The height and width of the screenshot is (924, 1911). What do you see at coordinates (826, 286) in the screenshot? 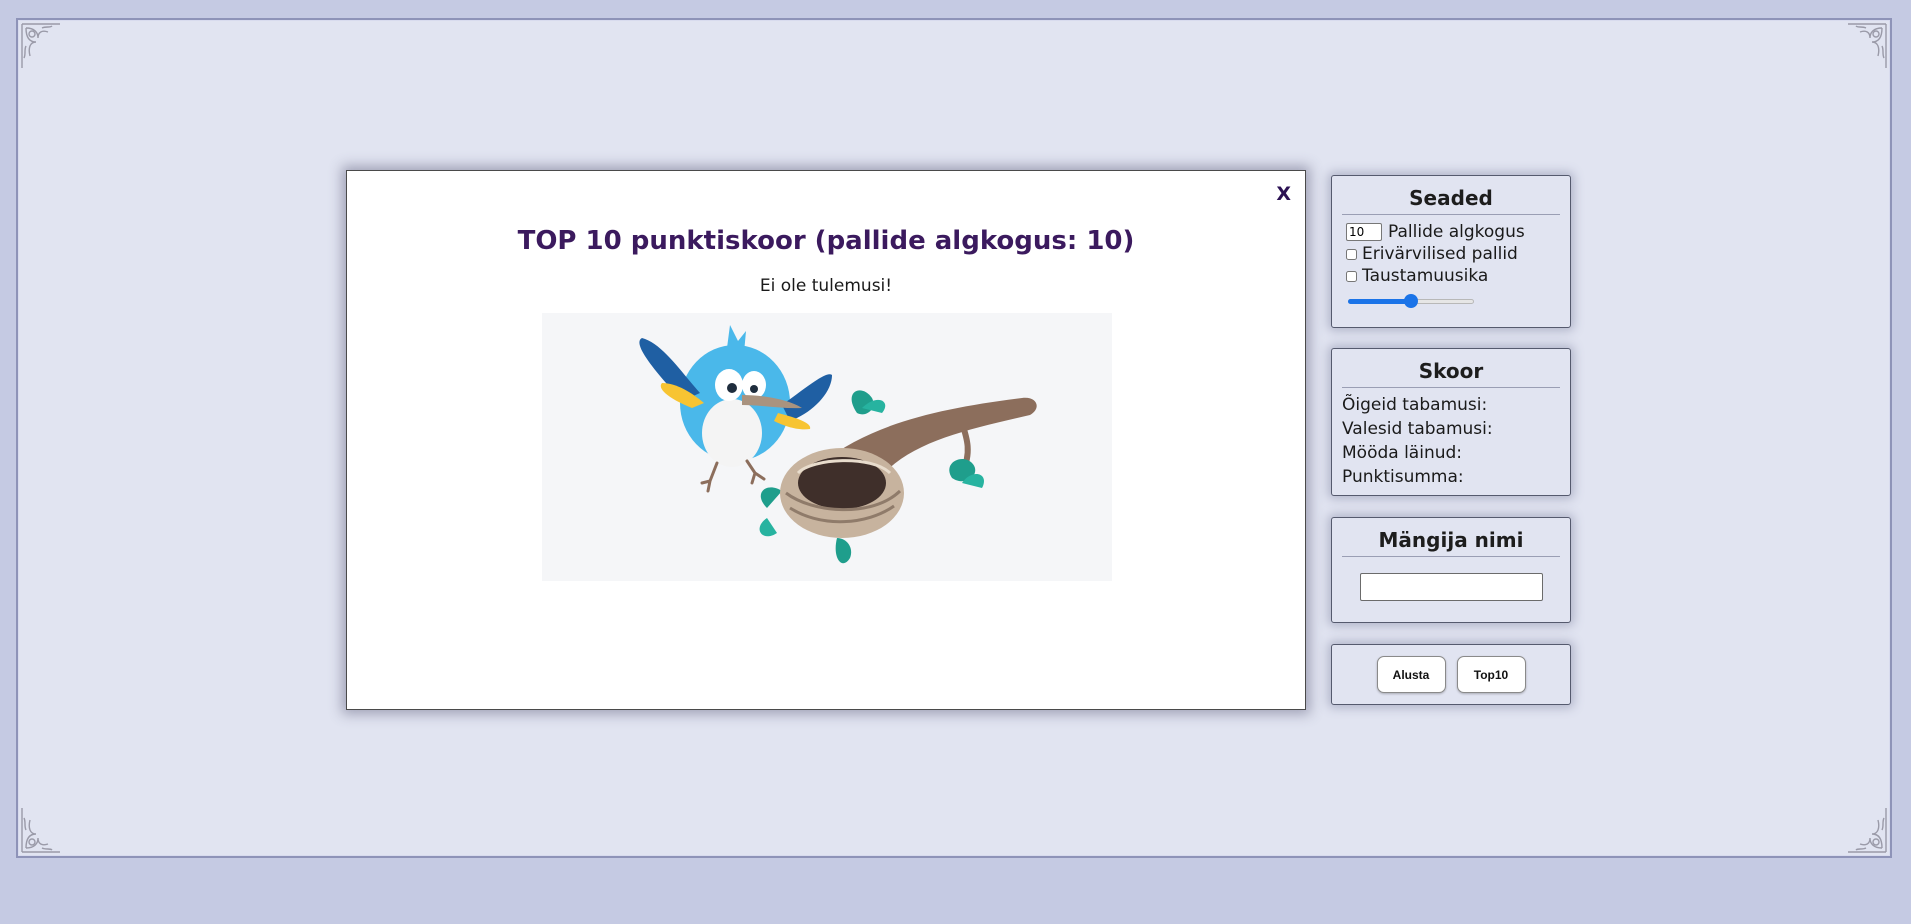
I see `no-results-text: Ei ole tulemusi!` at bounding box center [826, 286].